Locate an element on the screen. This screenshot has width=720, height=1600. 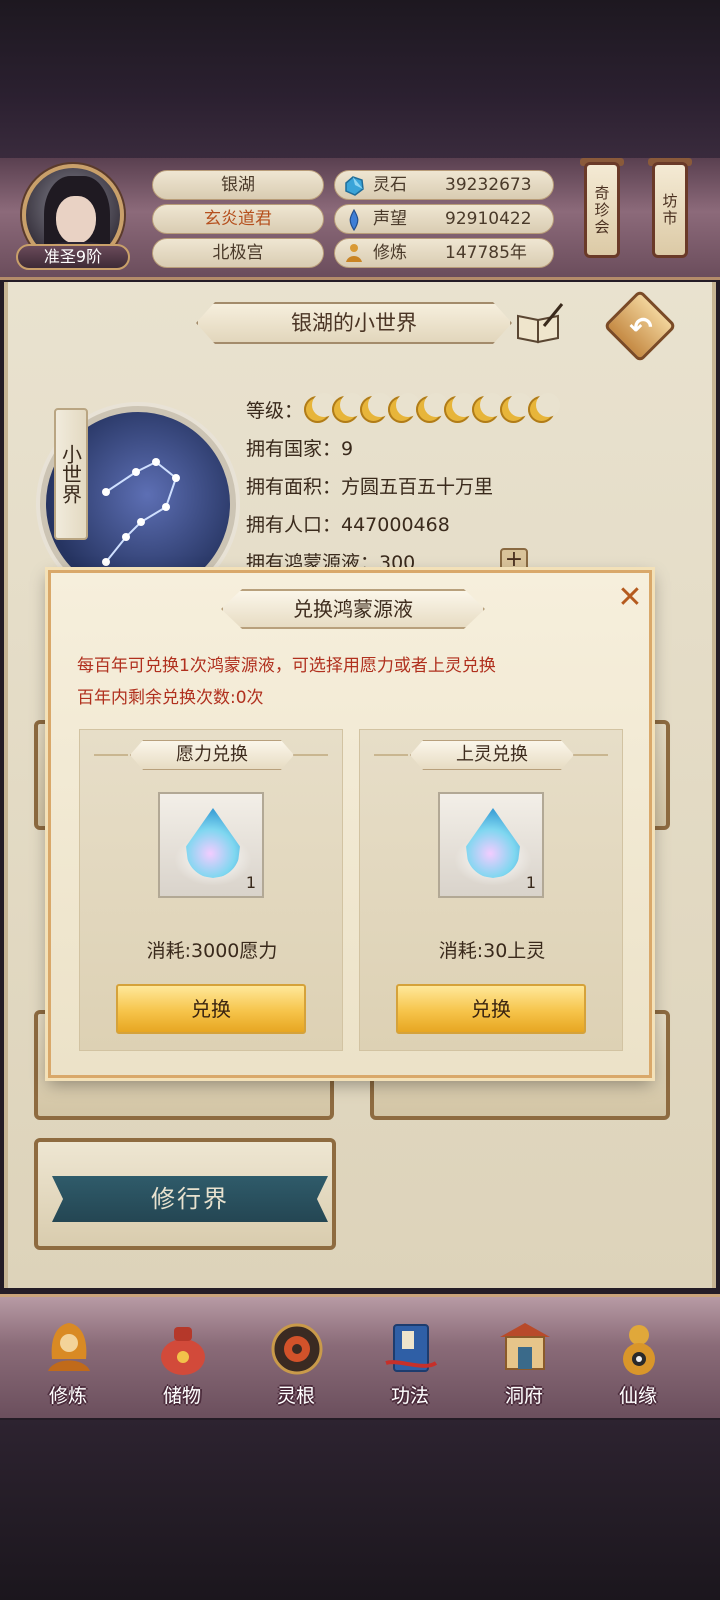
scripture-book-icon is located at coordinates (411, 1348).